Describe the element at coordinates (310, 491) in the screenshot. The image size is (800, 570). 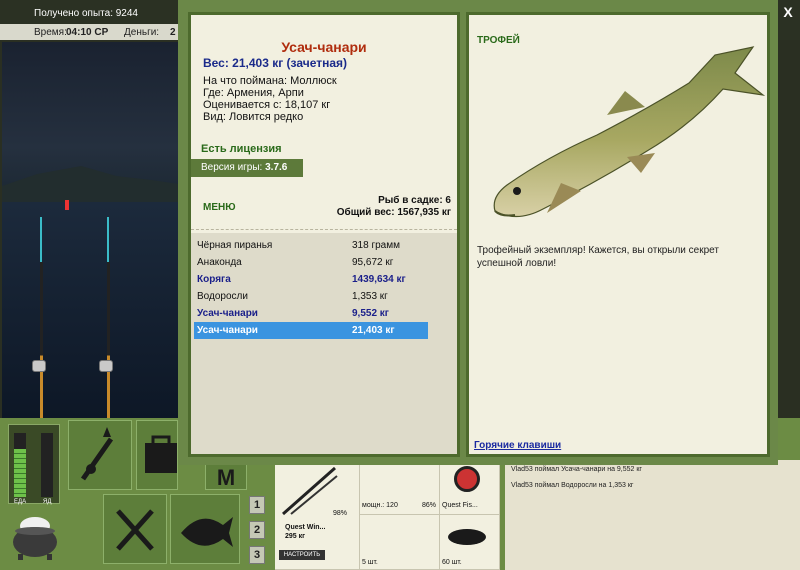
I see `rod-slot-icon` at that location.